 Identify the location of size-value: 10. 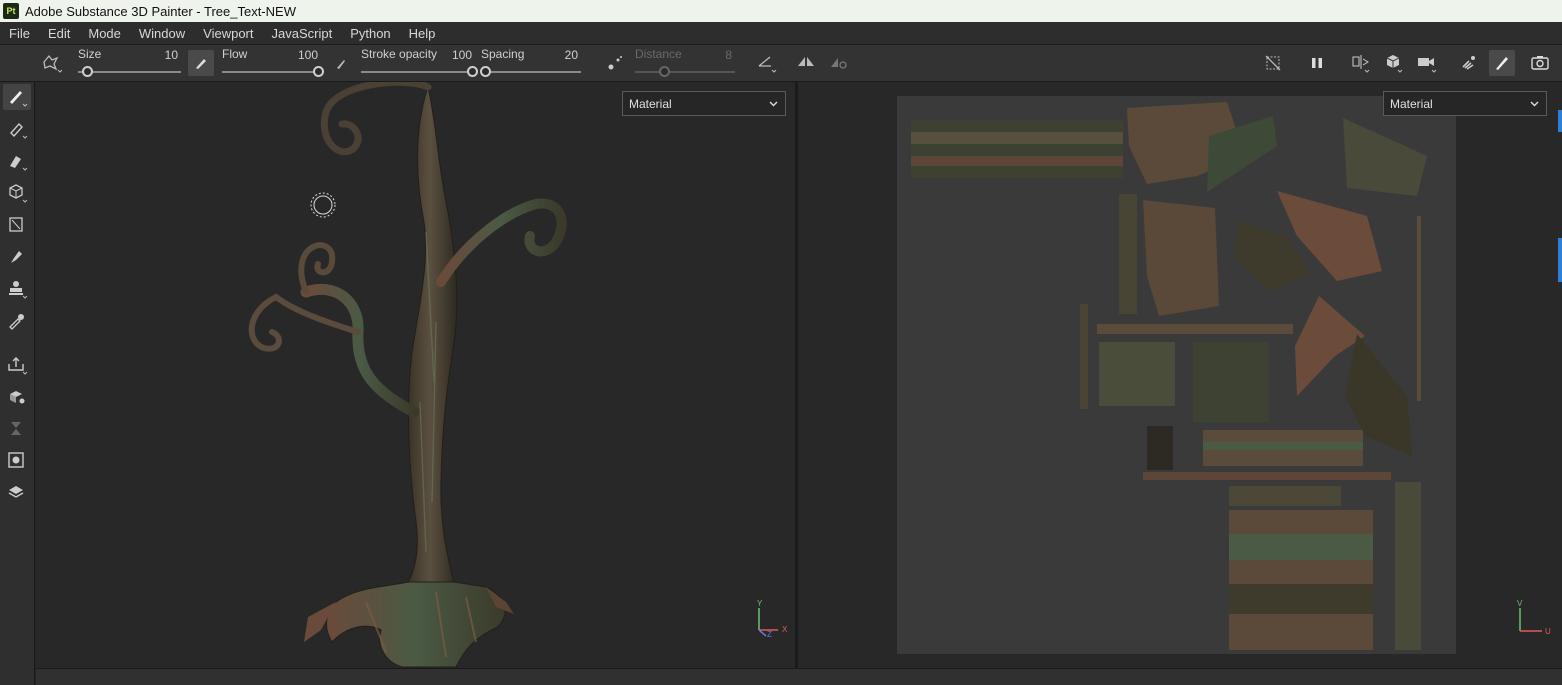
(171, 55).